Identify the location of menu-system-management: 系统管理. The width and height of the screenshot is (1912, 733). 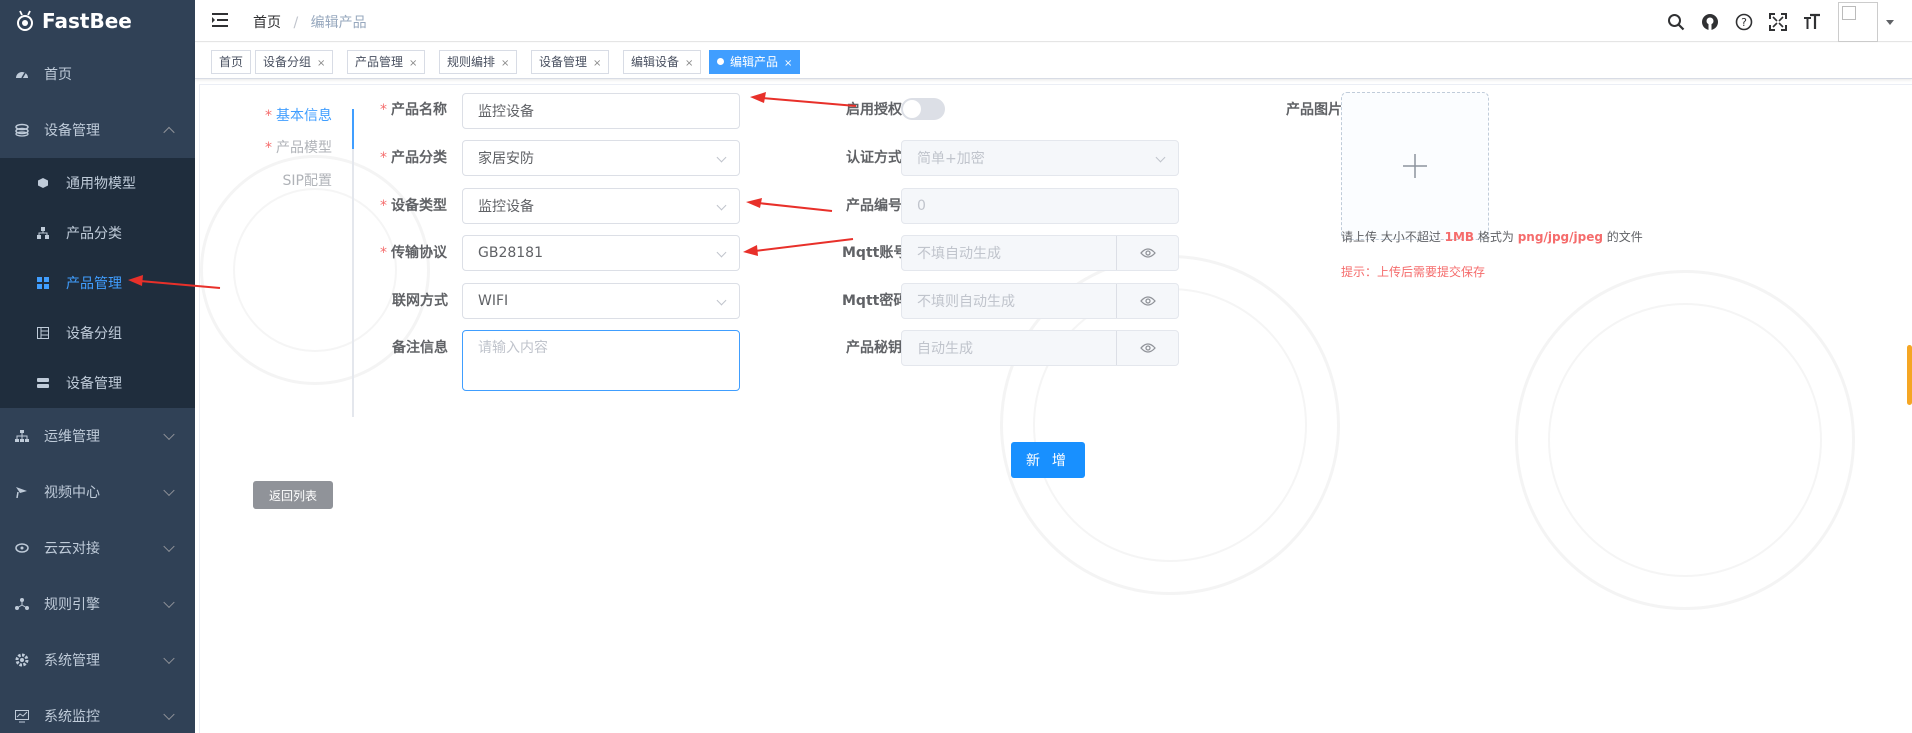
(97, 660).